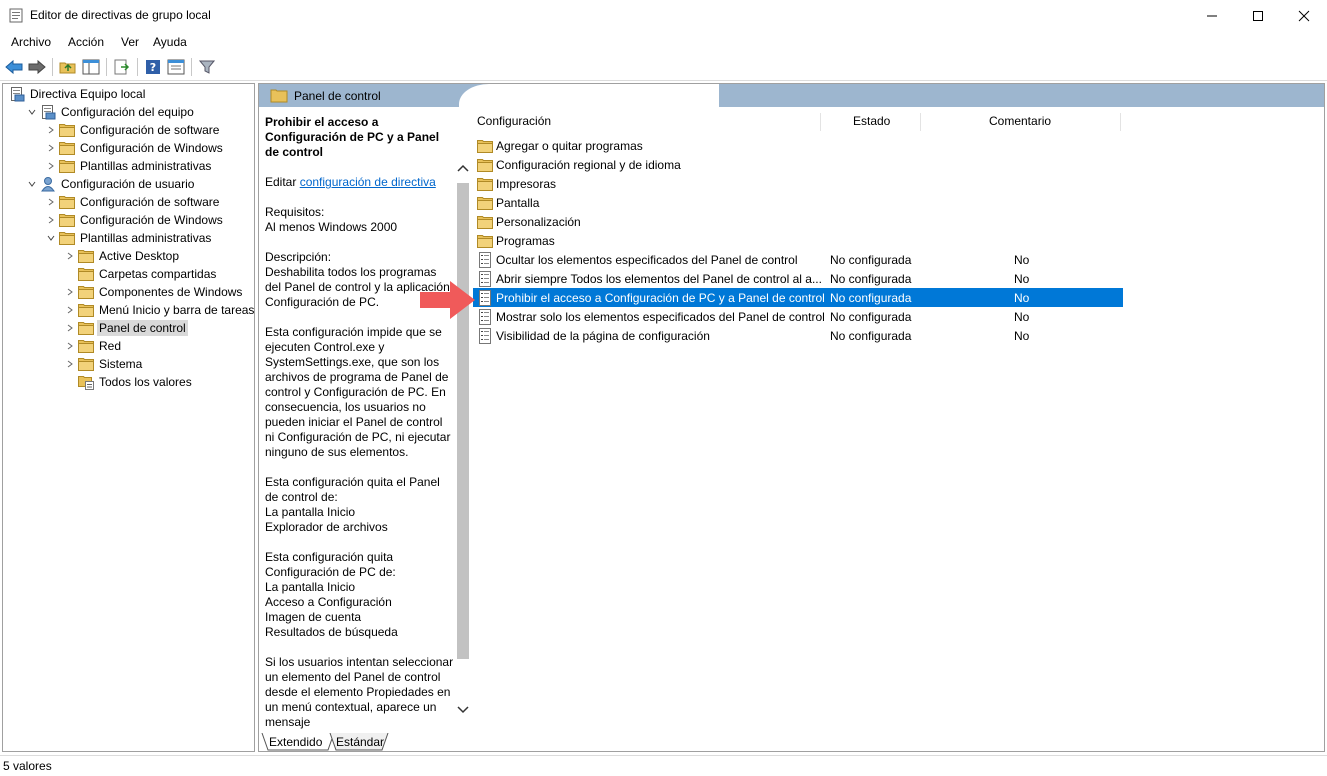 This screenshot has height=776, width=1327. Describe the element at coordinates (207, 67) in the screenshot. I see `filter-button` at that location.